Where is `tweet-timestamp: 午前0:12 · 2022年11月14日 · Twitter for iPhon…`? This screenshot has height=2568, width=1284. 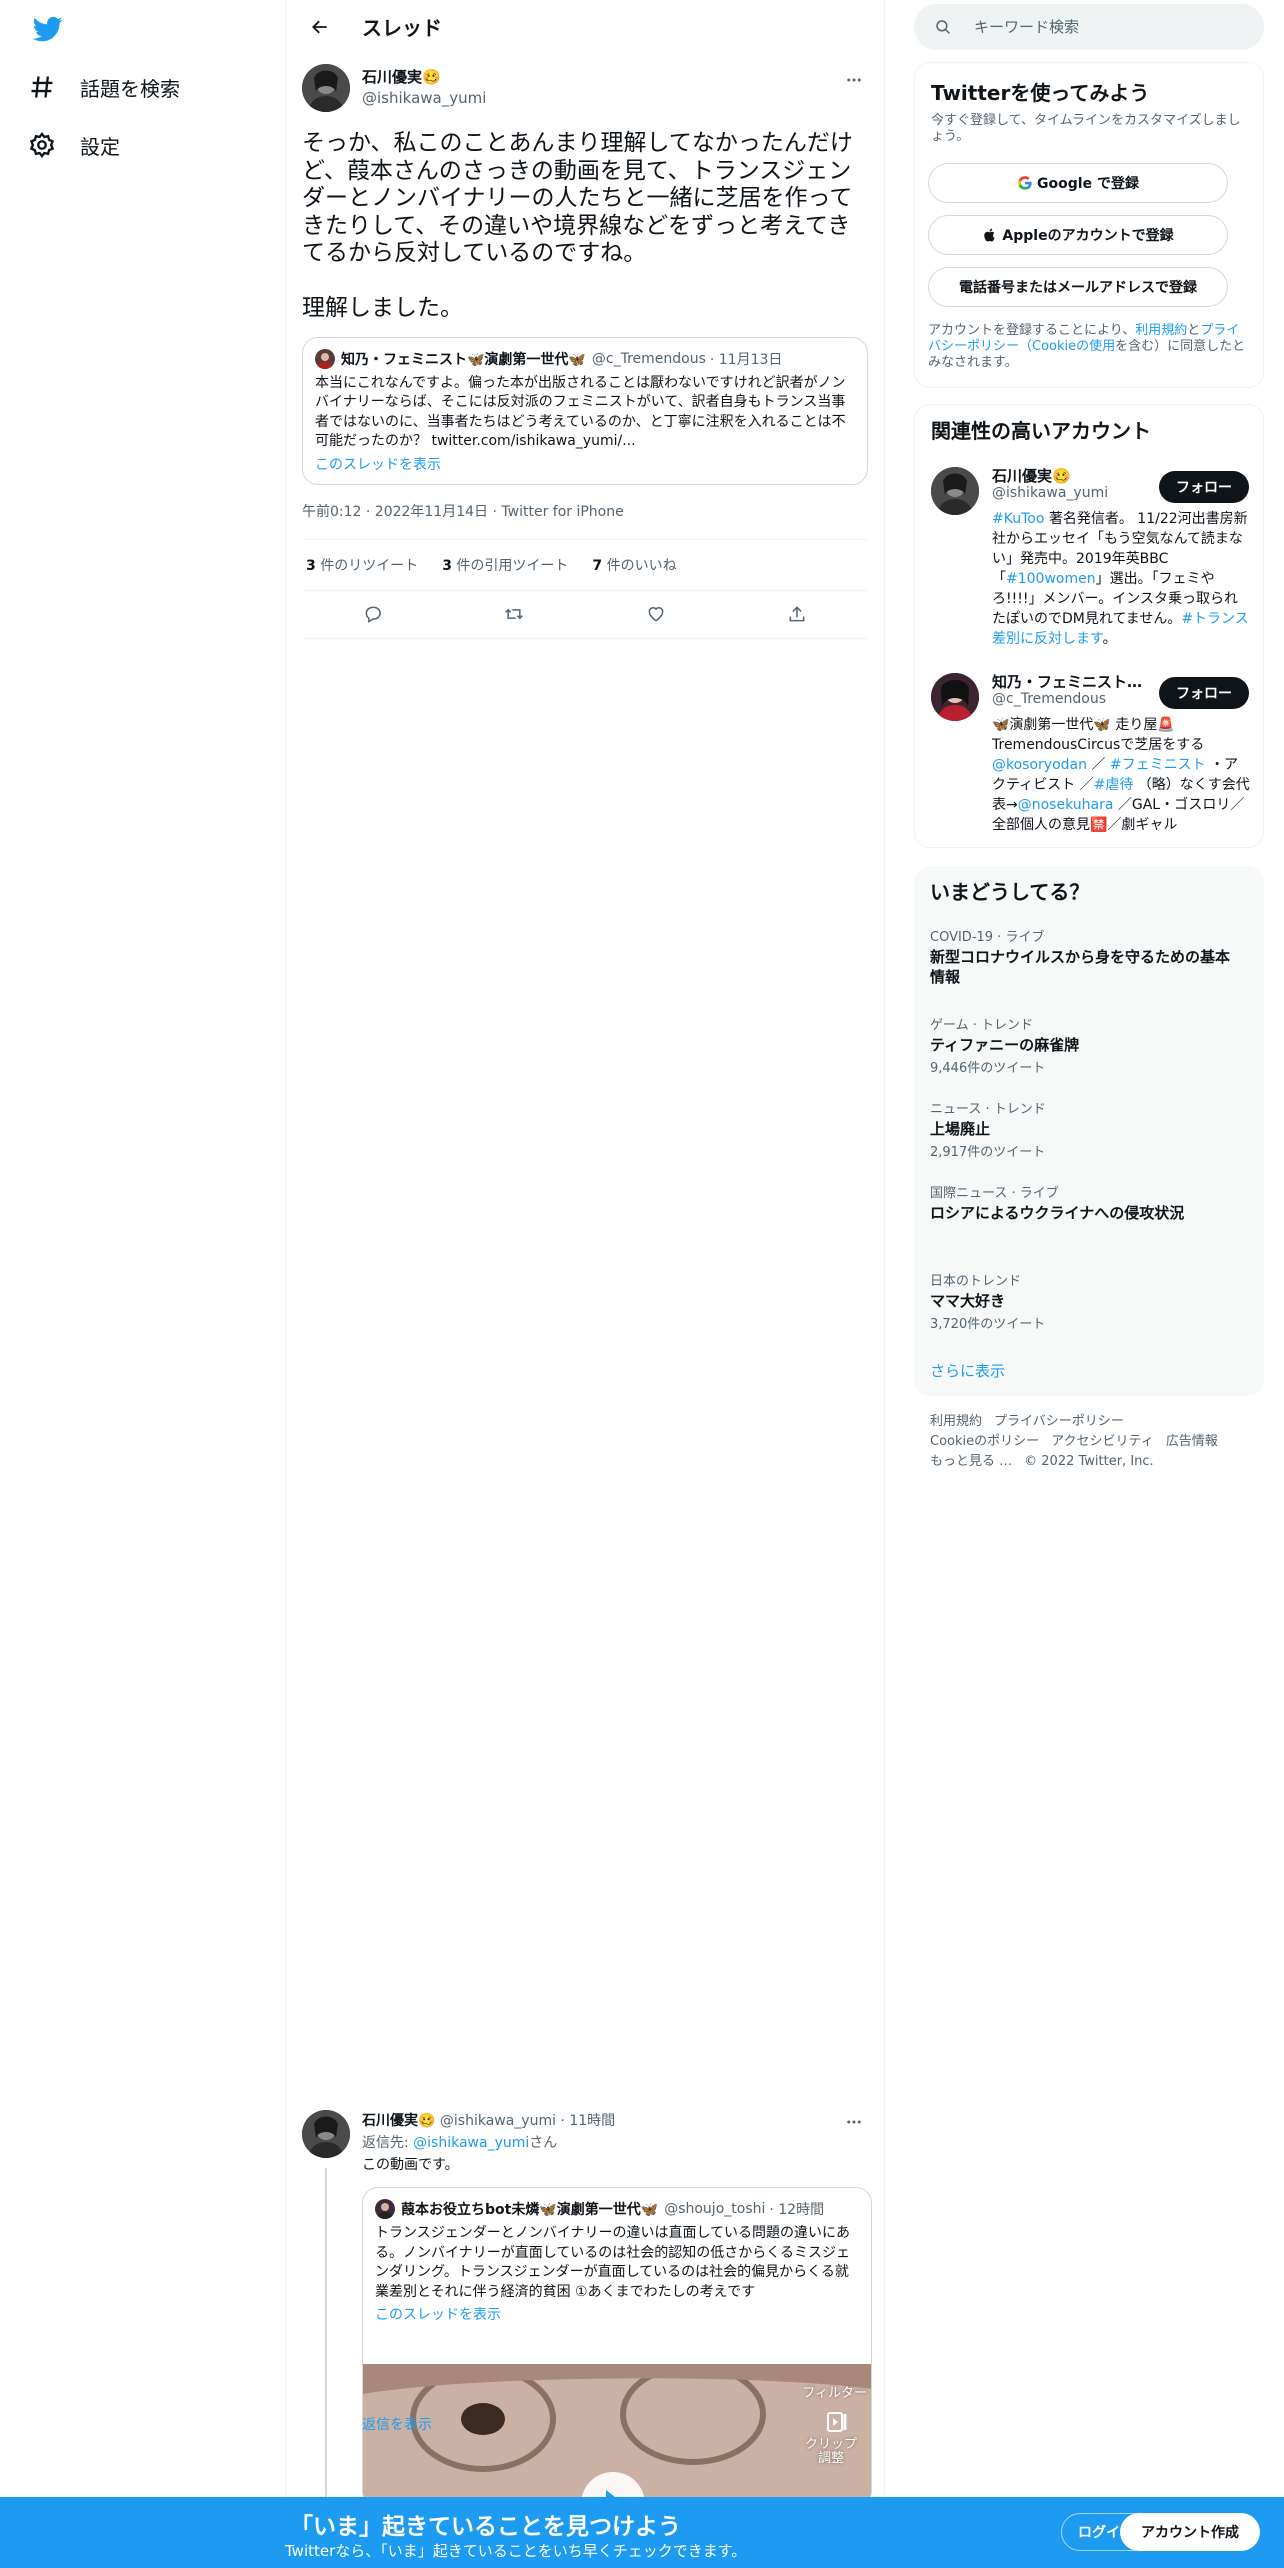 tweet-timestamp: 午前0:12 · 2022年11月14日 · Twitter for iPhon… is located at coordinates (585, 512).